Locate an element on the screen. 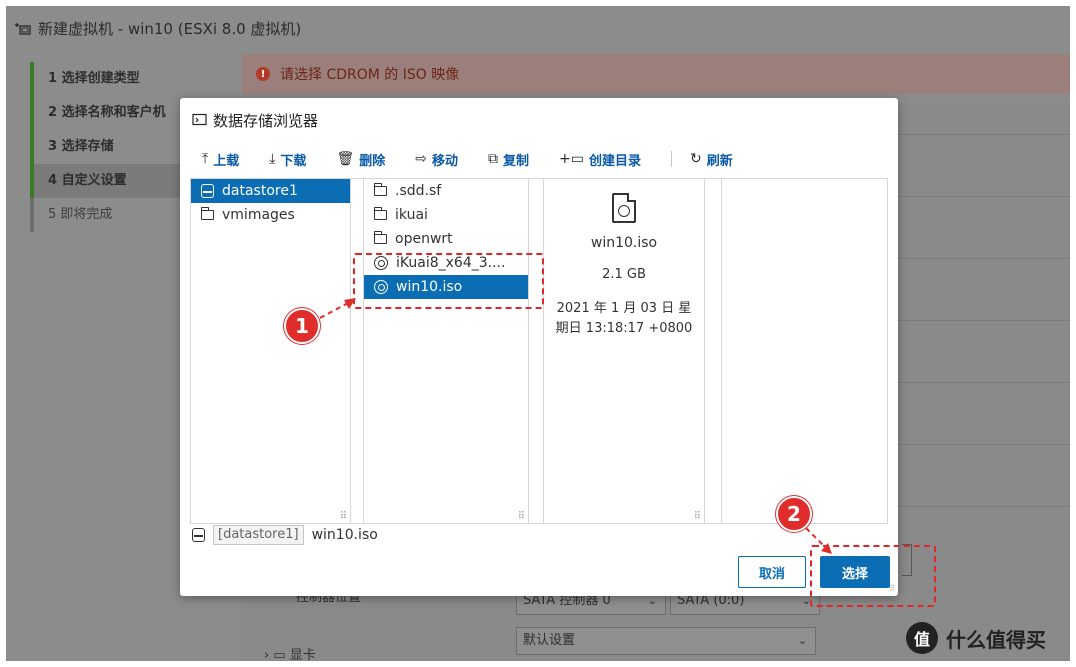 This screenshot has height=667, width=1076. path-datastore-tag: [datastore1] is located at coordinates (258, 535).